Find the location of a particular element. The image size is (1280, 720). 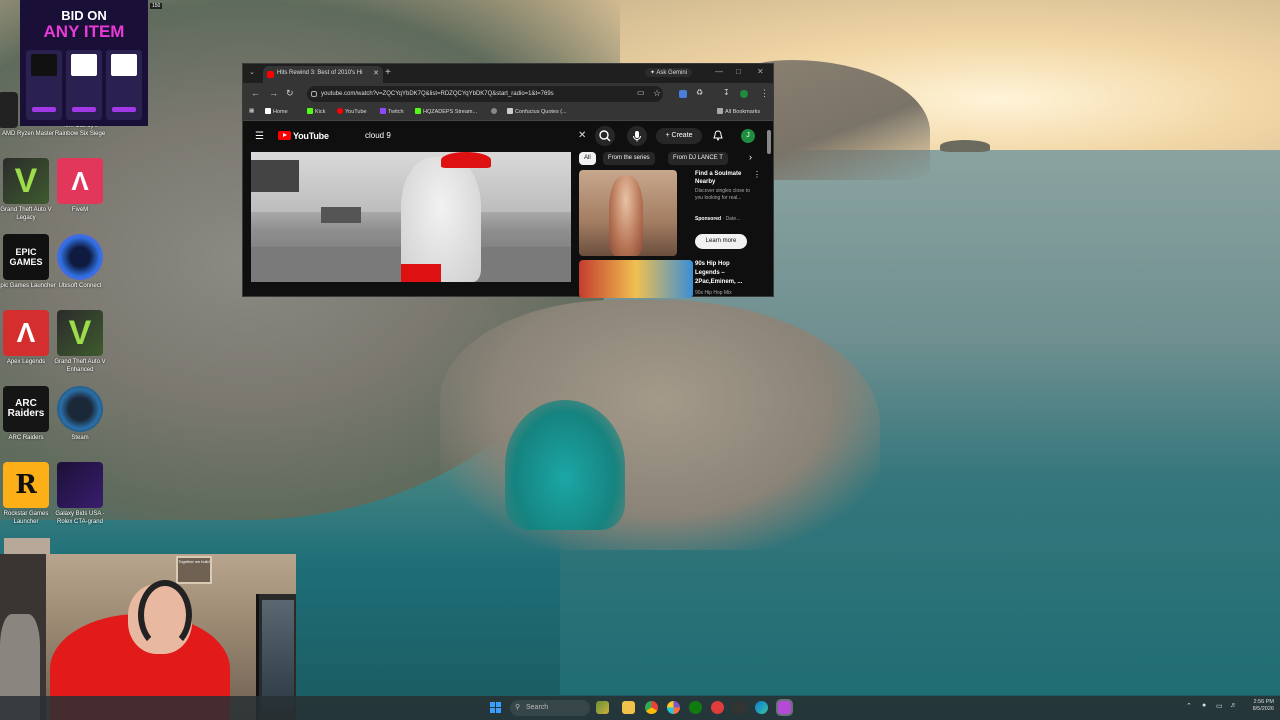

desktop-icon-fivem: Λ FiveM is located at coordinates (80, 186).